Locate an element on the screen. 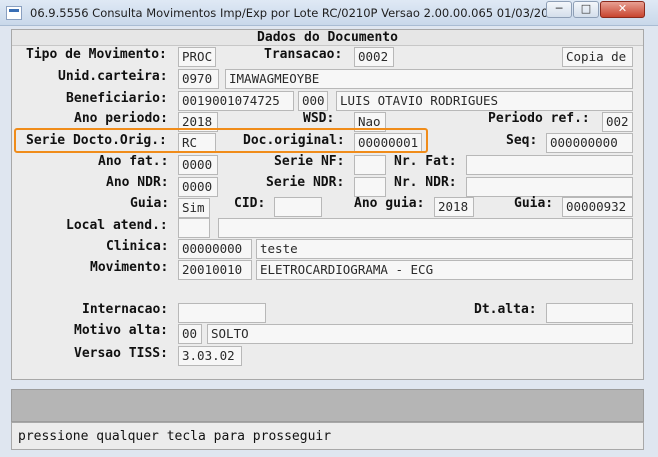  highlight-box is located at coordinates (221, 140).